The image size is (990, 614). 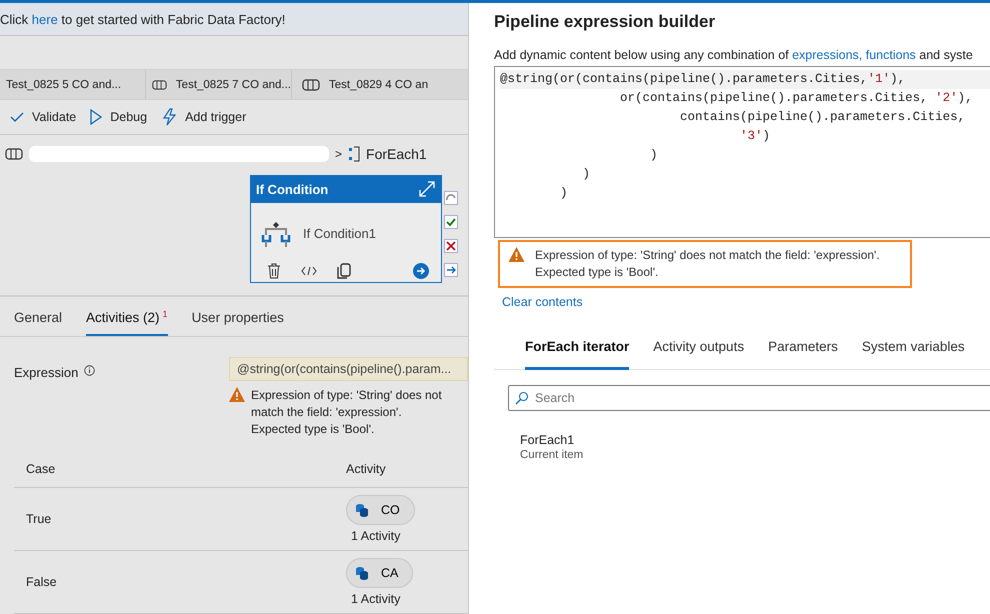 What do you see at coordinates (396, 154) in the screenshot?
I see `breadcrumb-current: ForEach1` at bounding box center [396, 154].